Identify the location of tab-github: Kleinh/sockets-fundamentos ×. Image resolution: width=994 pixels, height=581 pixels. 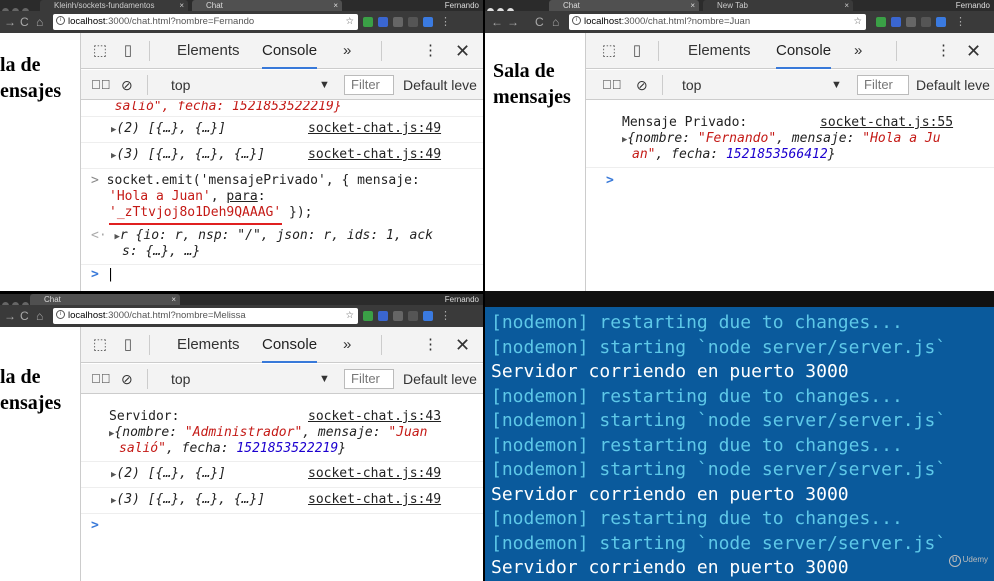
(114, 5).